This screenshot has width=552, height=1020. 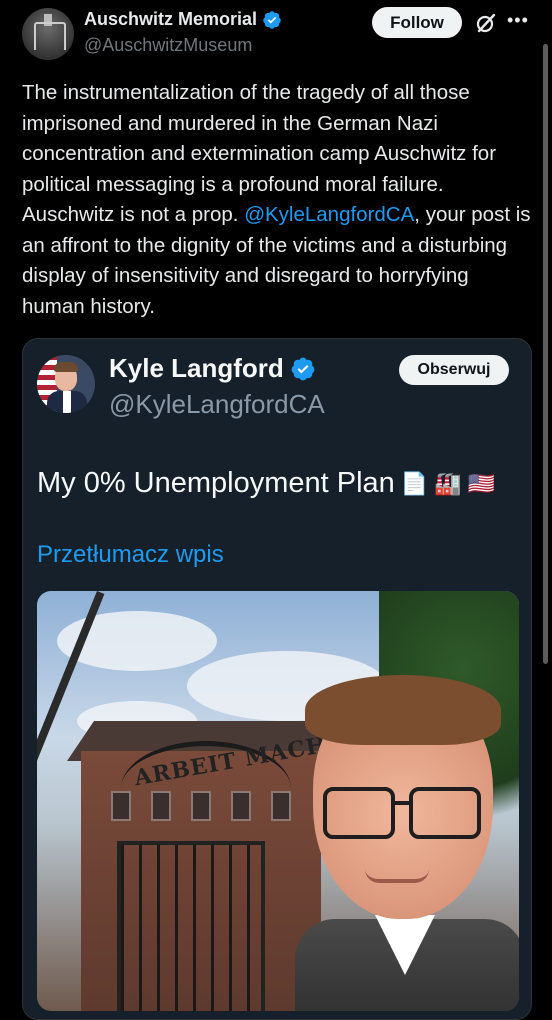 I want to click on person-selfie, so click(x=407, y=843).